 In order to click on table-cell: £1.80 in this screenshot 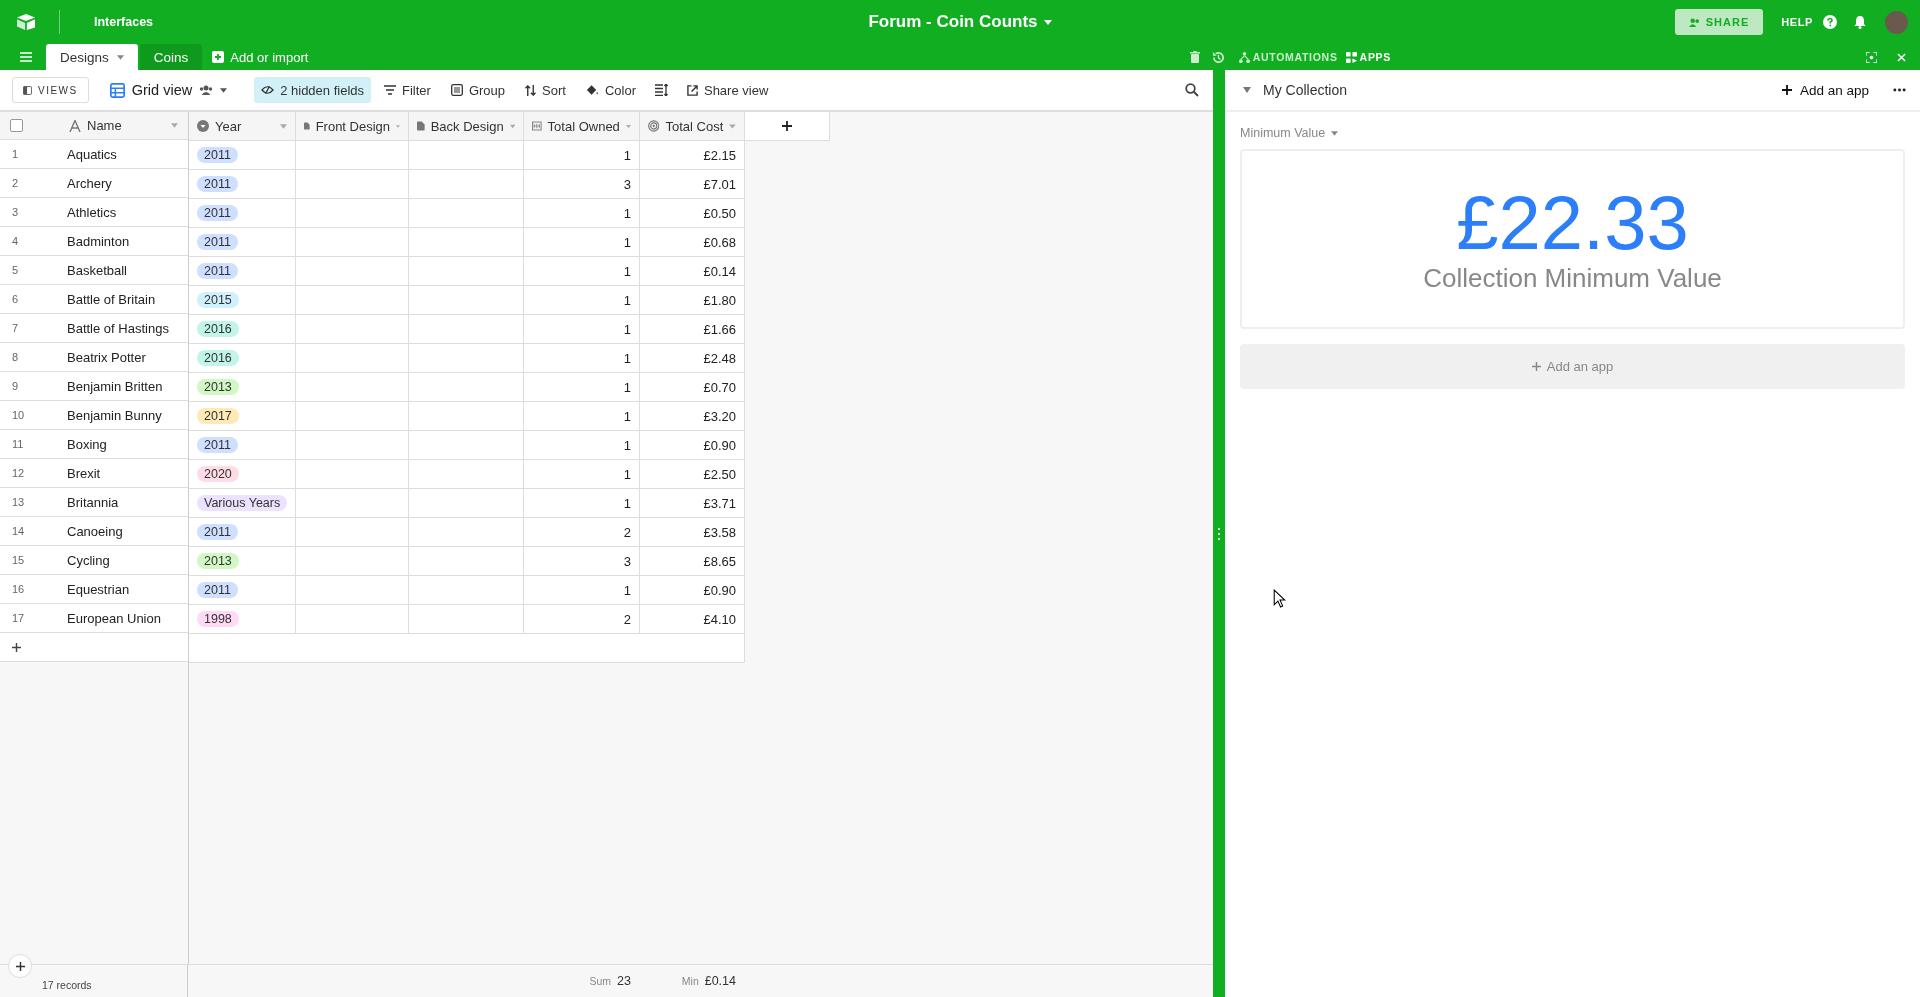, I will do `click(719, 300)`.